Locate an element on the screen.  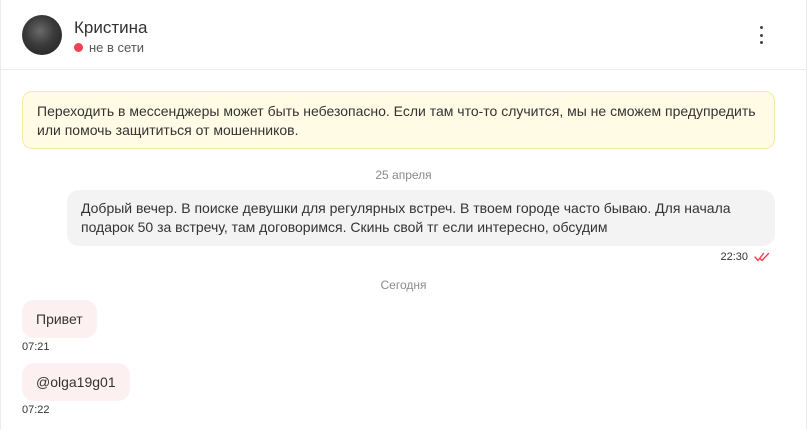
message-time: 22:30 is located at coordinates (734, 257).